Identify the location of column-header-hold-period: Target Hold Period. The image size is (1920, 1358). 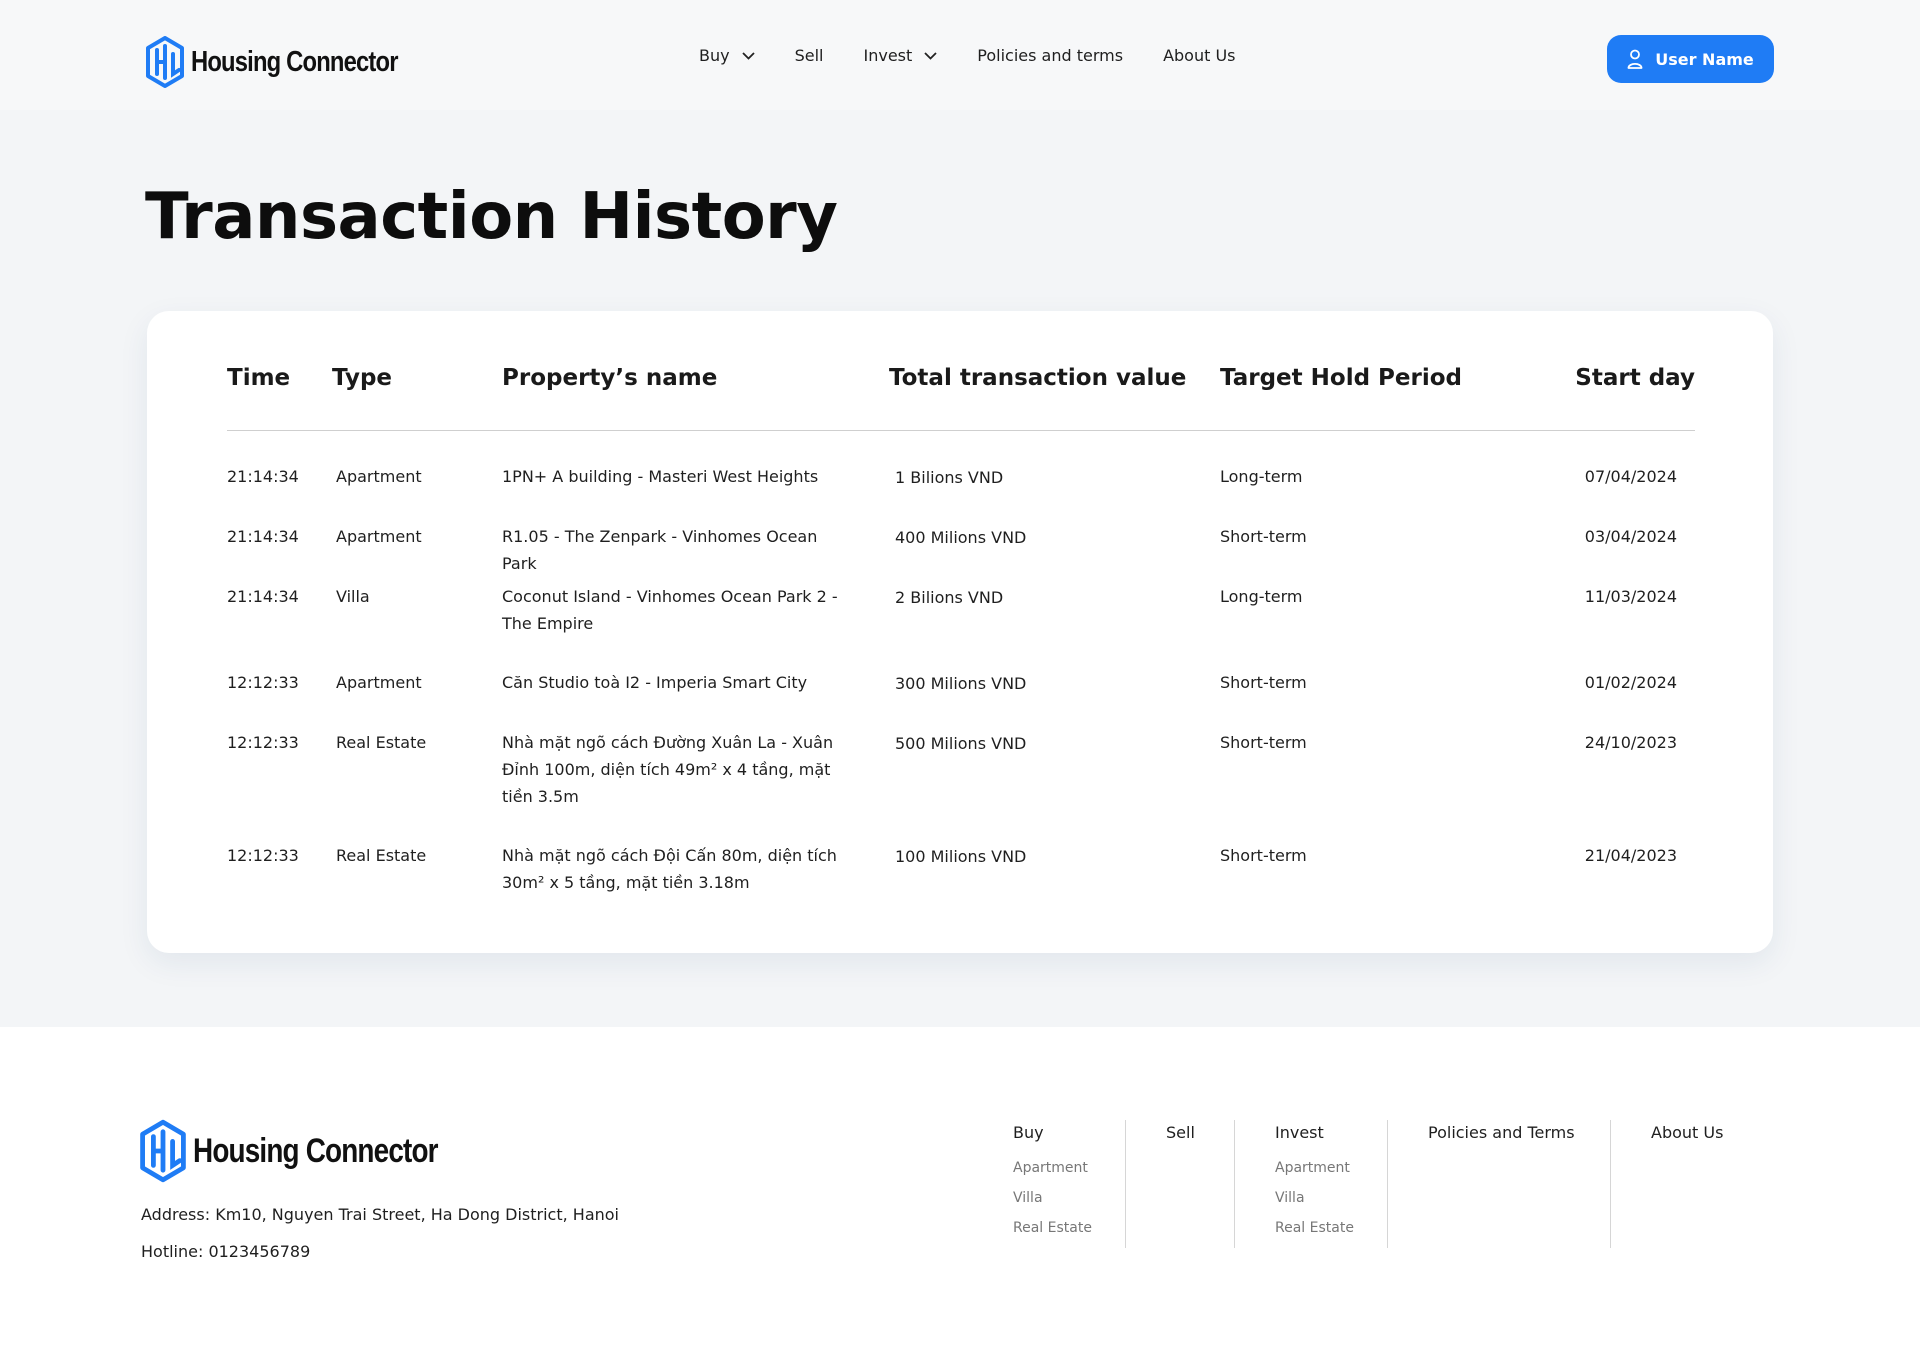
(1341, 378).